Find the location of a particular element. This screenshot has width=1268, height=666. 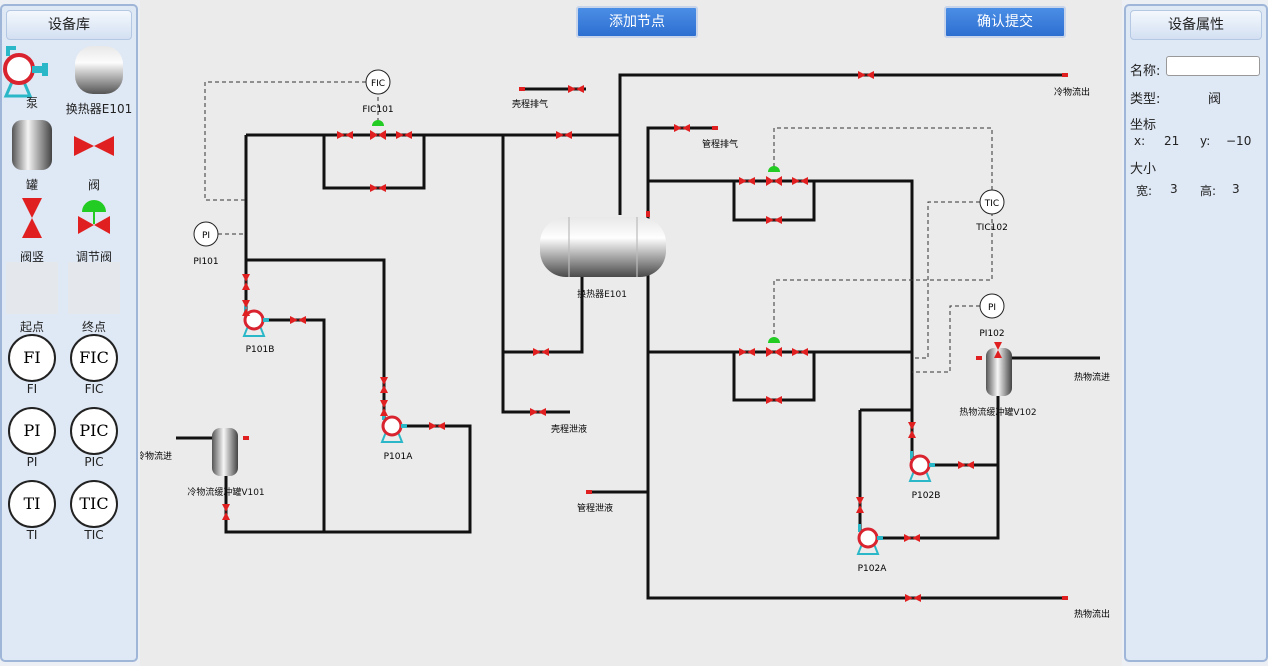

tool-pi: PI PI is located at coordinates (32, 438).